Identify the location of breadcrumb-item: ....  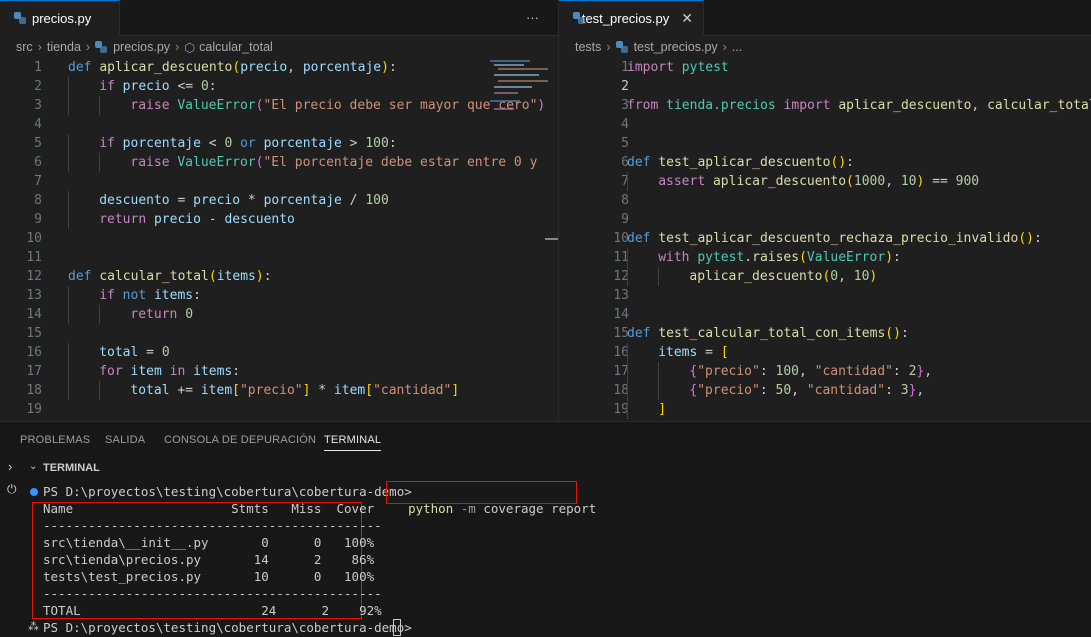
(737, 47).